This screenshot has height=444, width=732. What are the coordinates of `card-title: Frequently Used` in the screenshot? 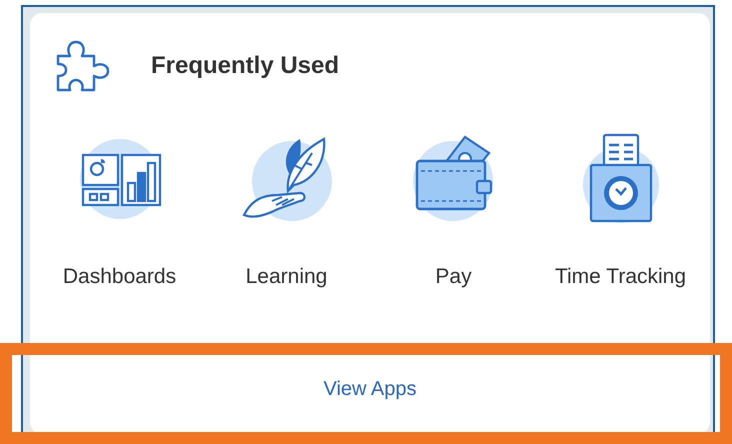 It's located at (245, 66).